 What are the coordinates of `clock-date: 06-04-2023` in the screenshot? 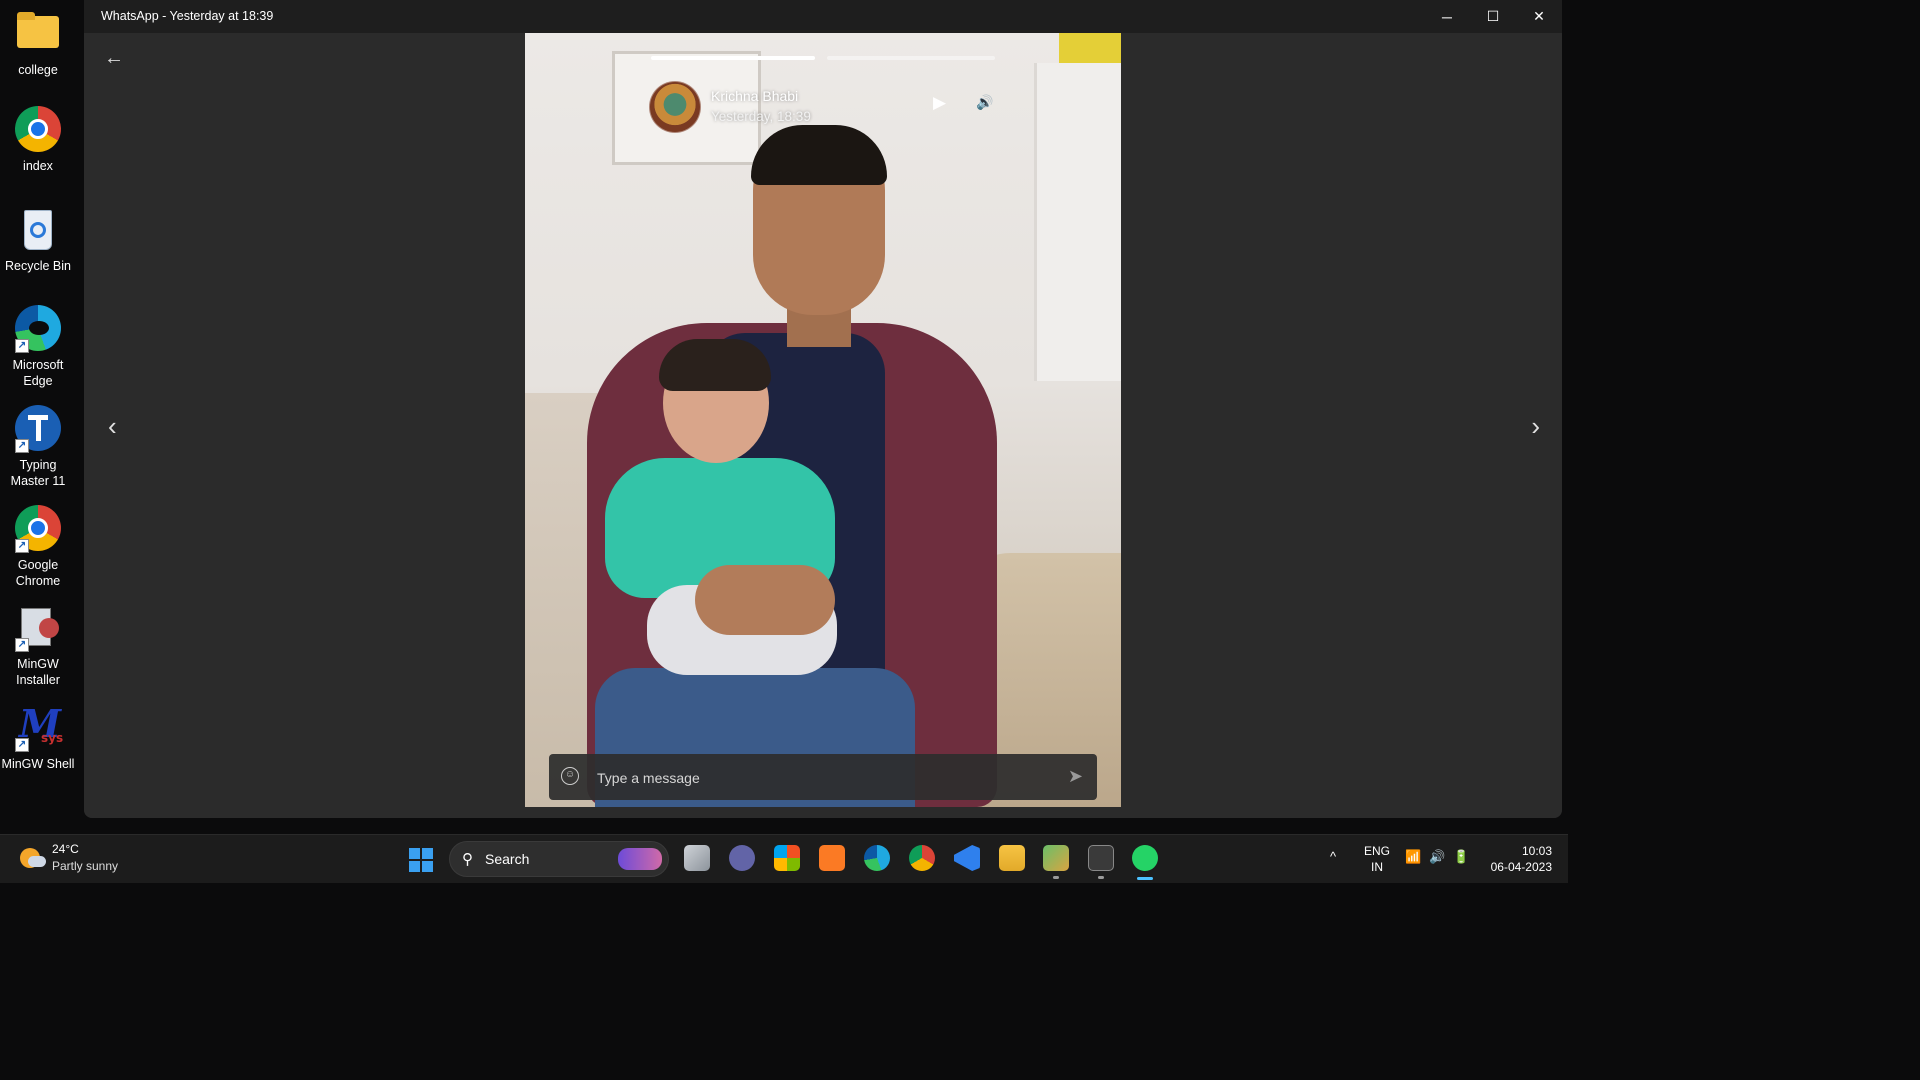 It's located at (1521, 867).